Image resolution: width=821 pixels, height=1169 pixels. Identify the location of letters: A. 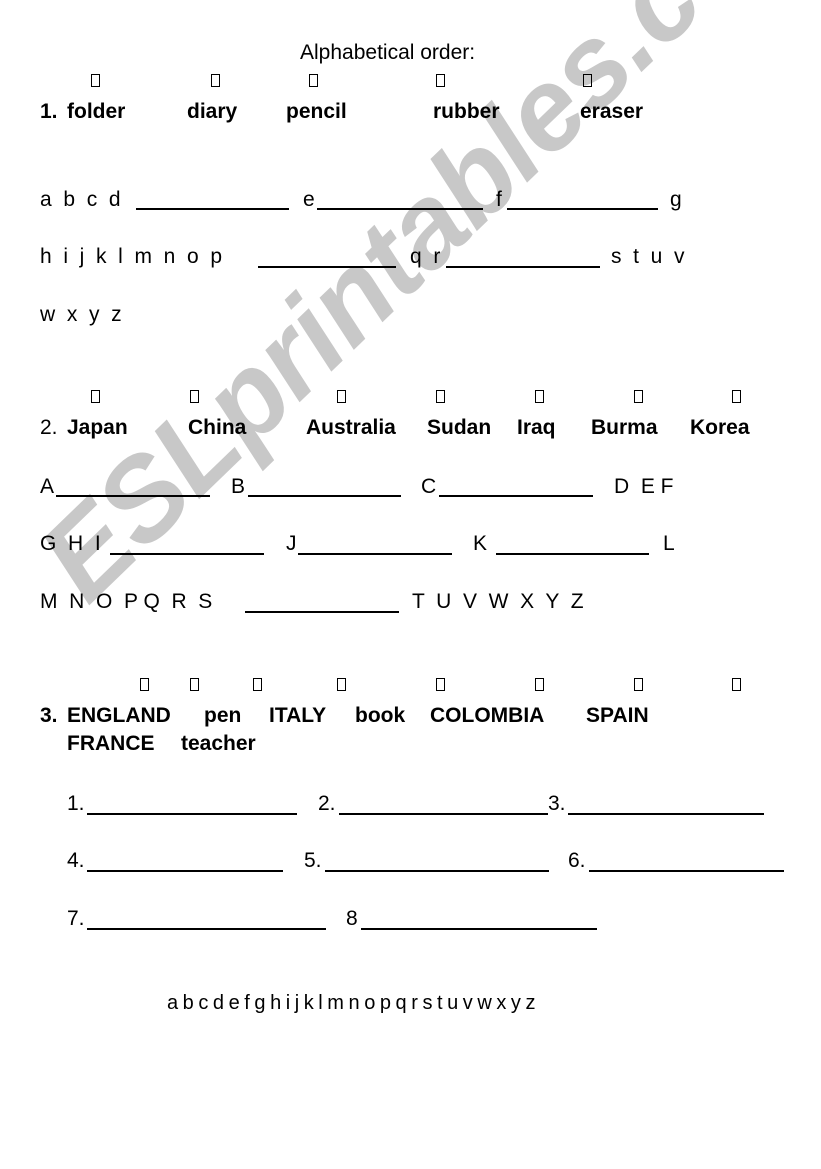
(47, 486).